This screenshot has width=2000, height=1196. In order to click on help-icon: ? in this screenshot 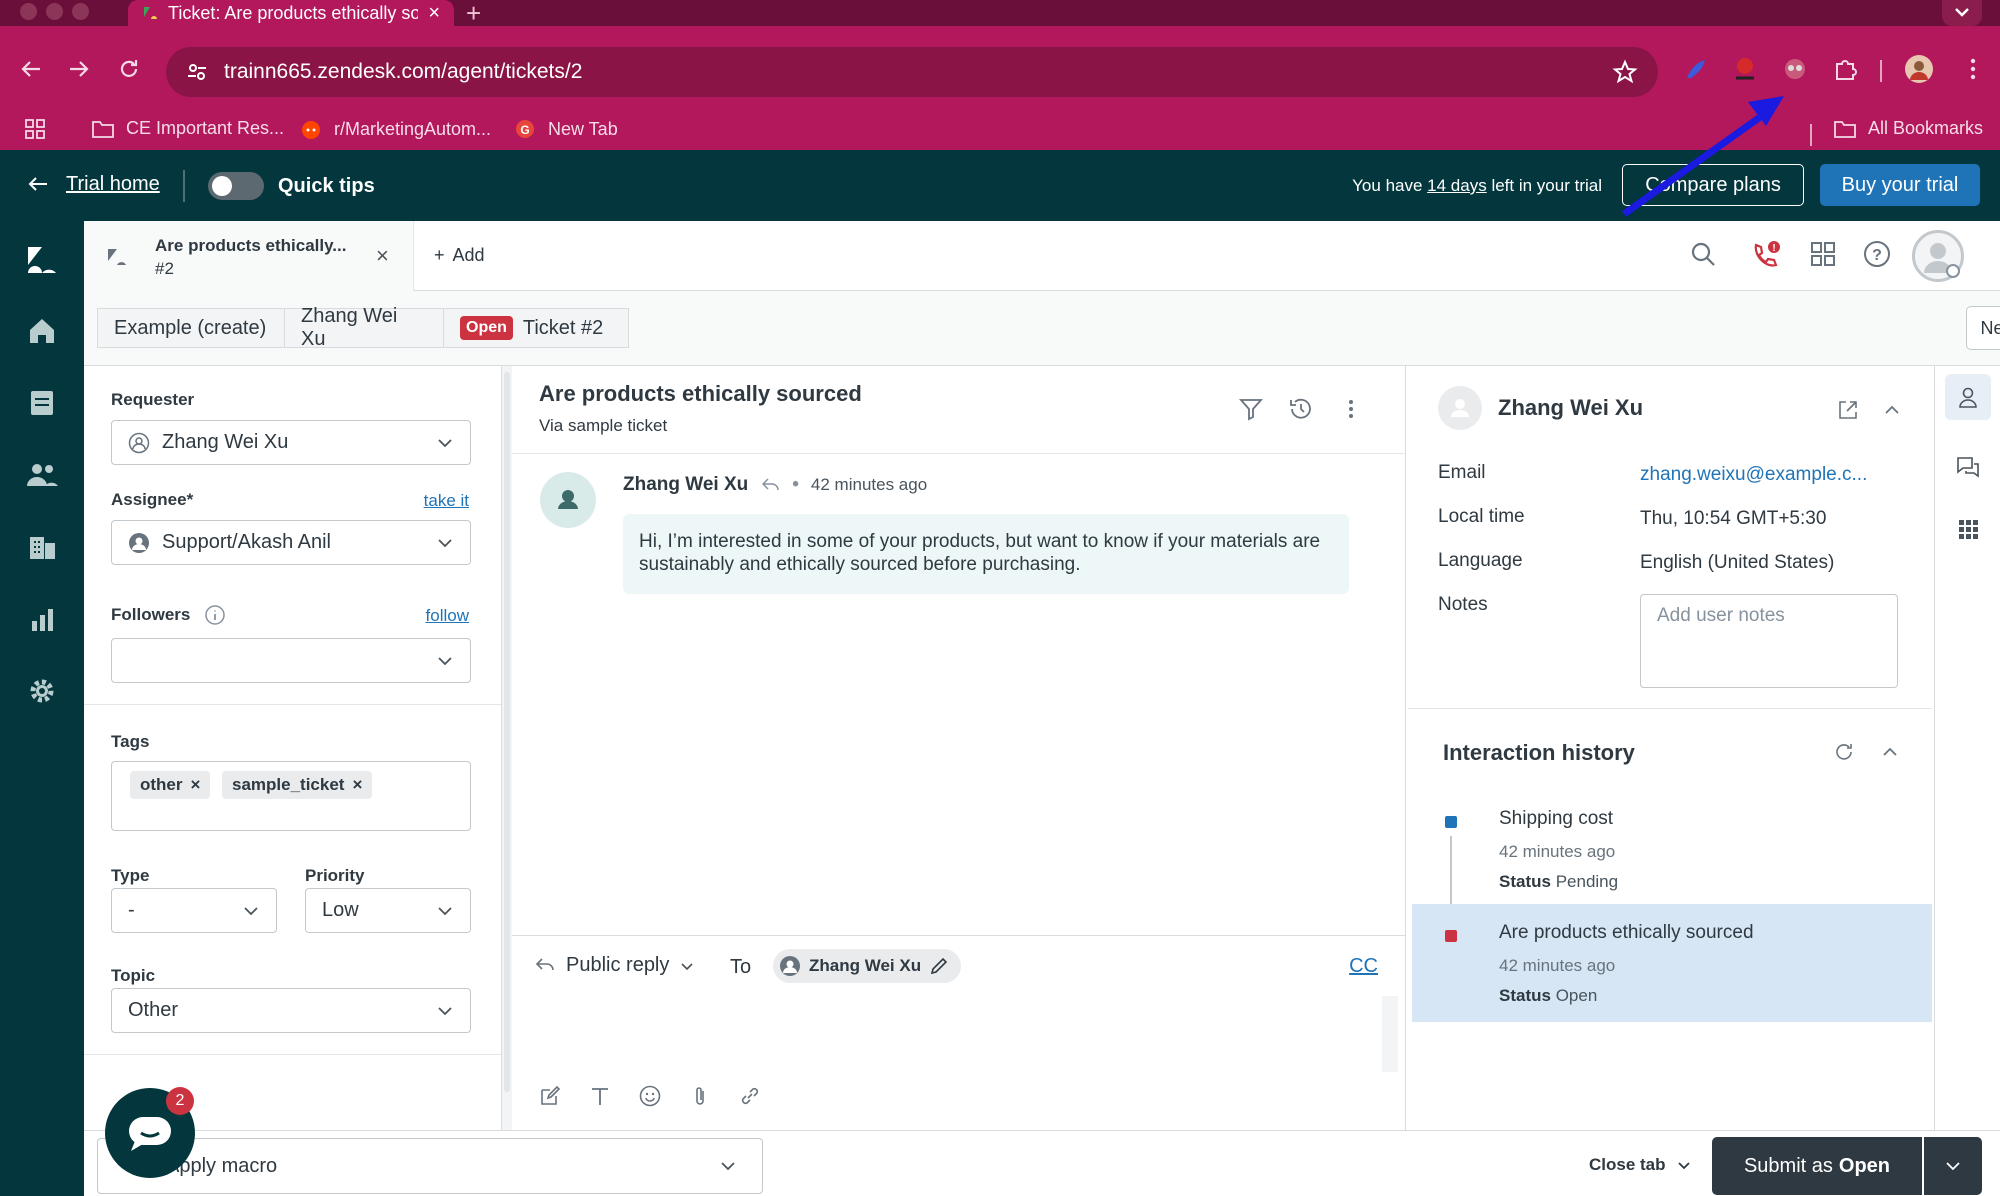, I will do `click(1877, 254)`.